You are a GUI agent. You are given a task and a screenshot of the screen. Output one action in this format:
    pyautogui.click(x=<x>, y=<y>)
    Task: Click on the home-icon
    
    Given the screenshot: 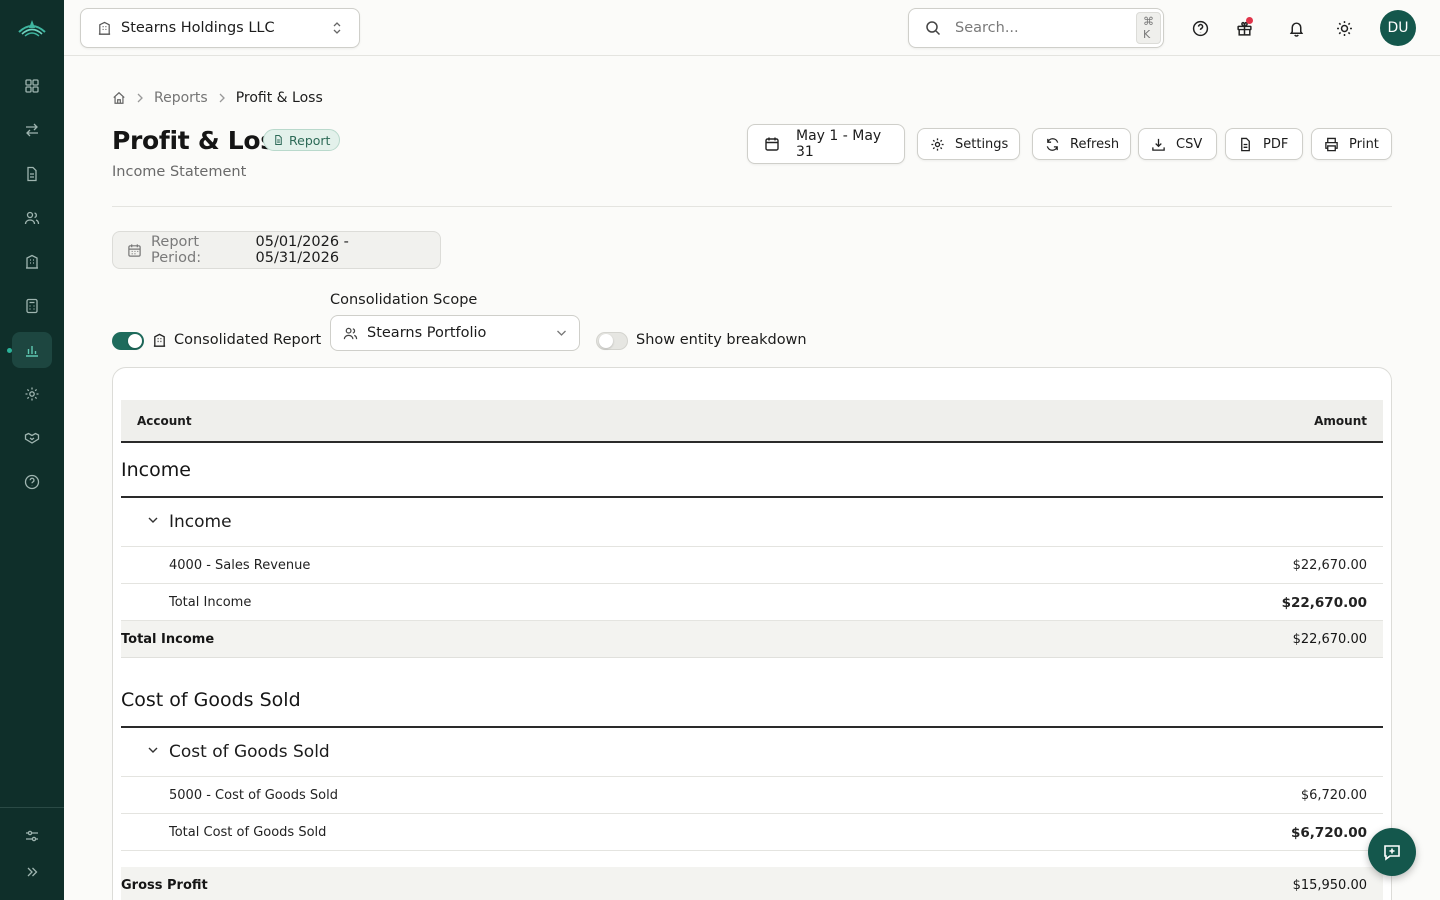 What is the action you would take?
    pyautogui.click(x=119, y=98)
    